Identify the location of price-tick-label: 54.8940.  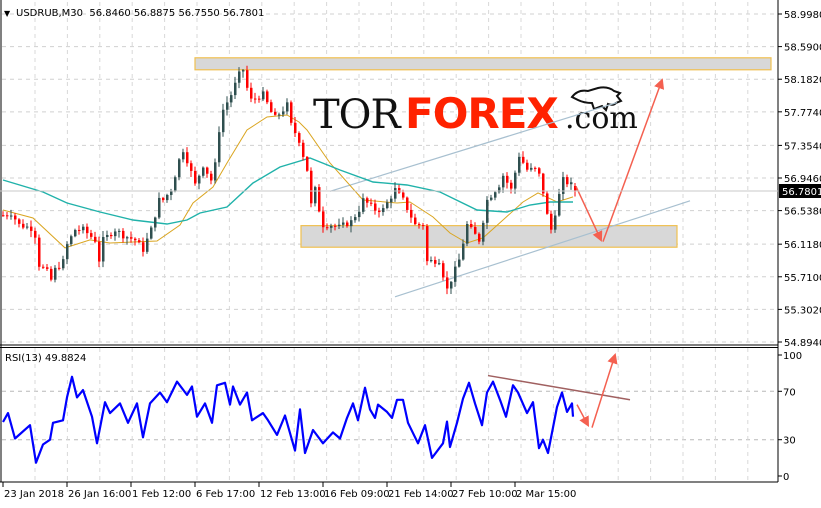
(802, 343).